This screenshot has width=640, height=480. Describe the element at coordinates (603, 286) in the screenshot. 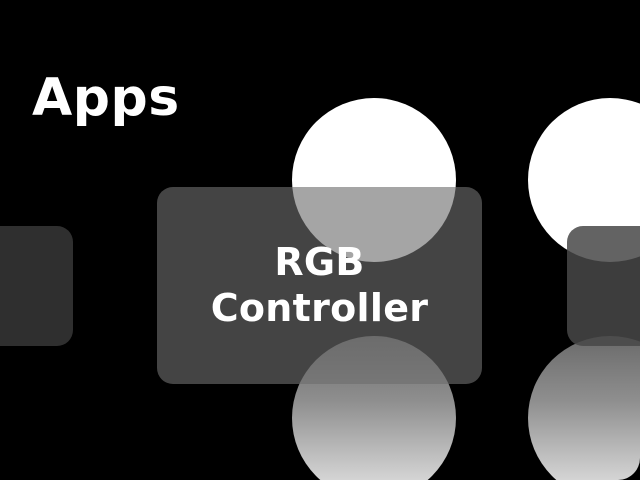

I see `app-card-next` at that location.